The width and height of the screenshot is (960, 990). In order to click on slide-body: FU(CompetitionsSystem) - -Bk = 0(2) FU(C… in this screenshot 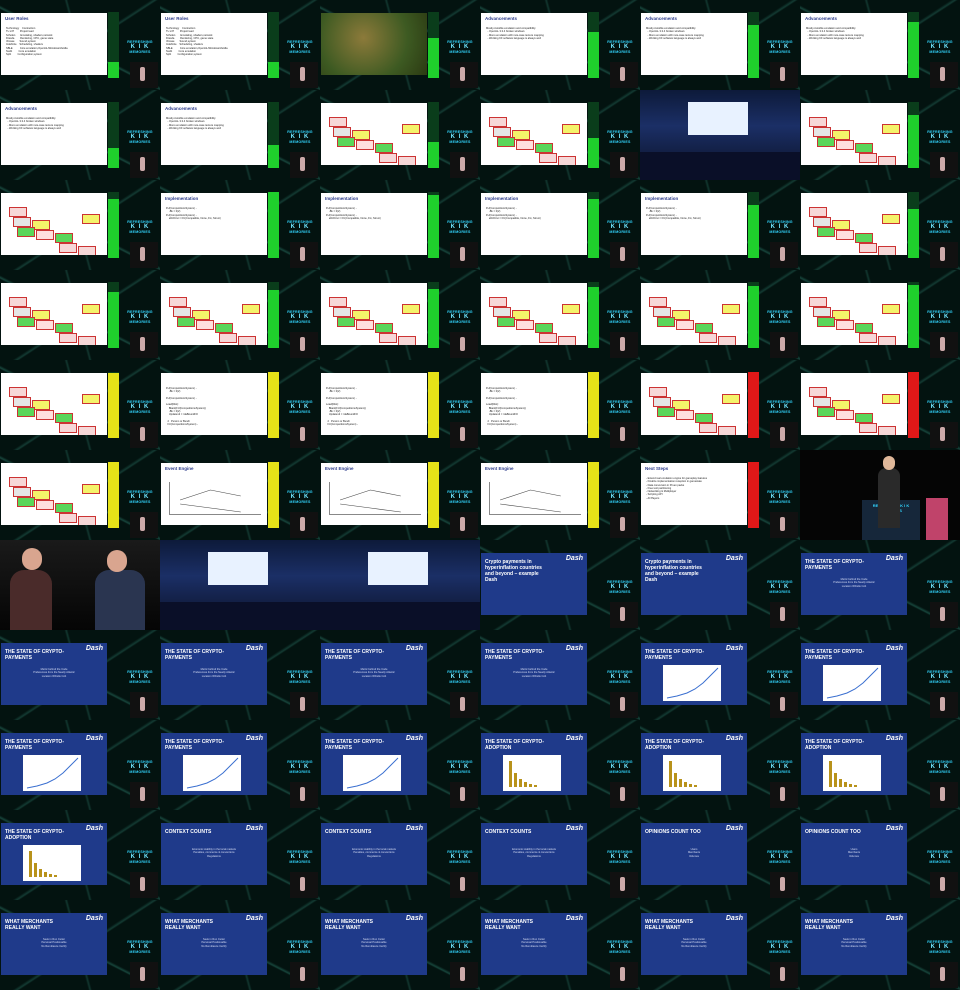, I will do `click(353, 213)`.